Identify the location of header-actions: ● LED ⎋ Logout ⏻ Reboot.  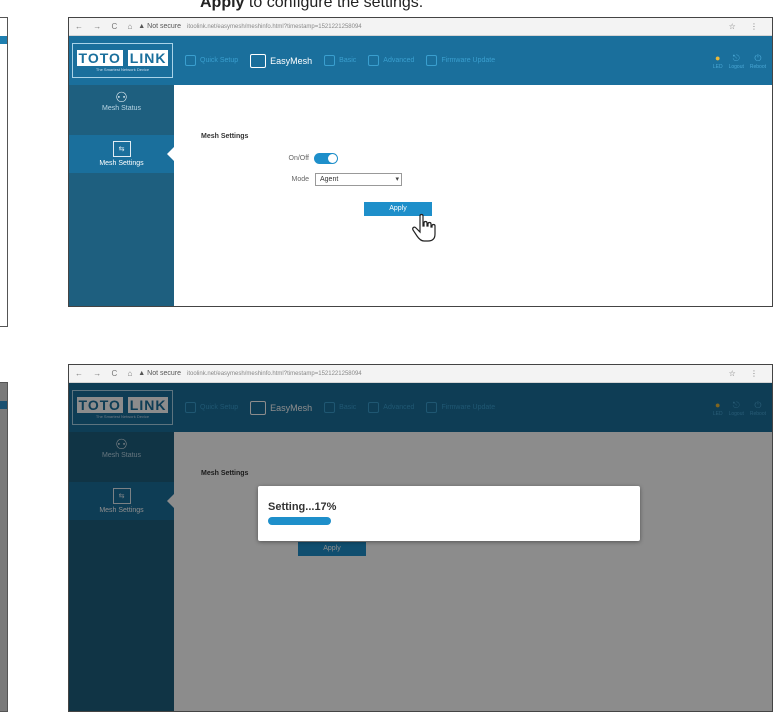
(739, 61).